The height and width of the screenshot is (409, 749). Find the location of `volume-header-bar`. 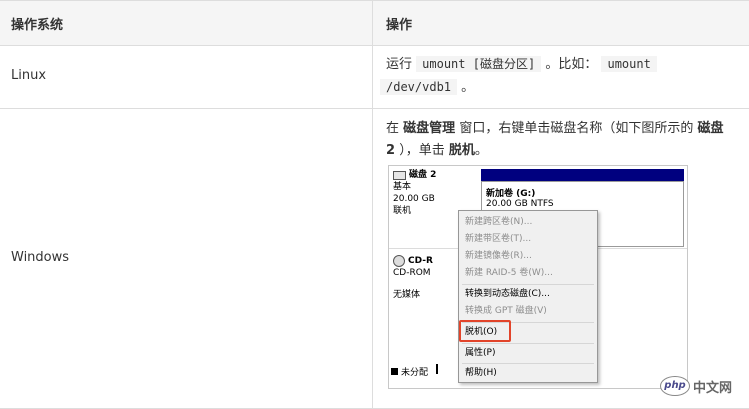

volume-header-bar is located at coordinates (582, 175).